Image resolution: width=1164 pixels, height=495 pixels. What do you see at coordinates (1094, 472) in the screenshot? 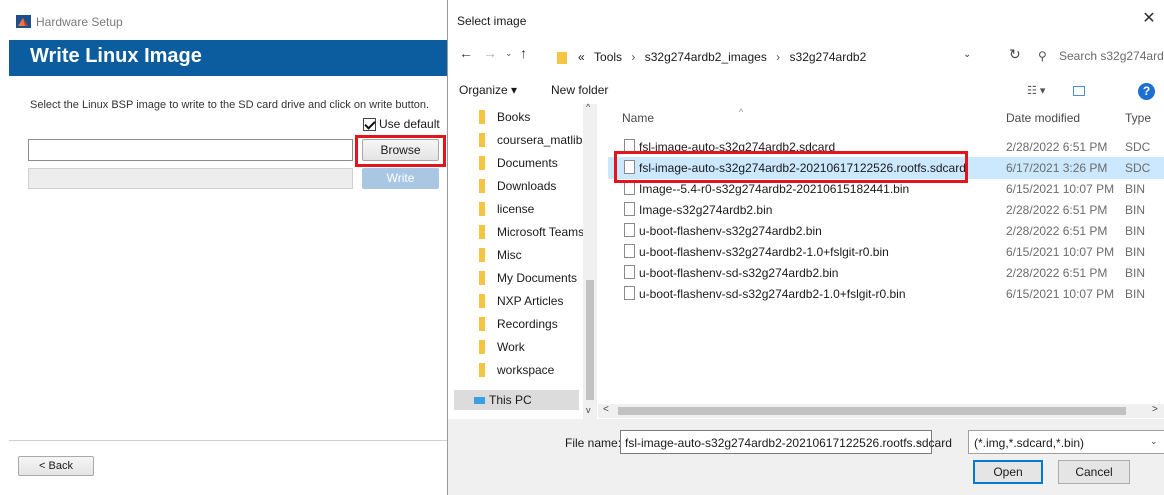
I see `cancel-button: Cancel` at bounding box center [1094, 472].